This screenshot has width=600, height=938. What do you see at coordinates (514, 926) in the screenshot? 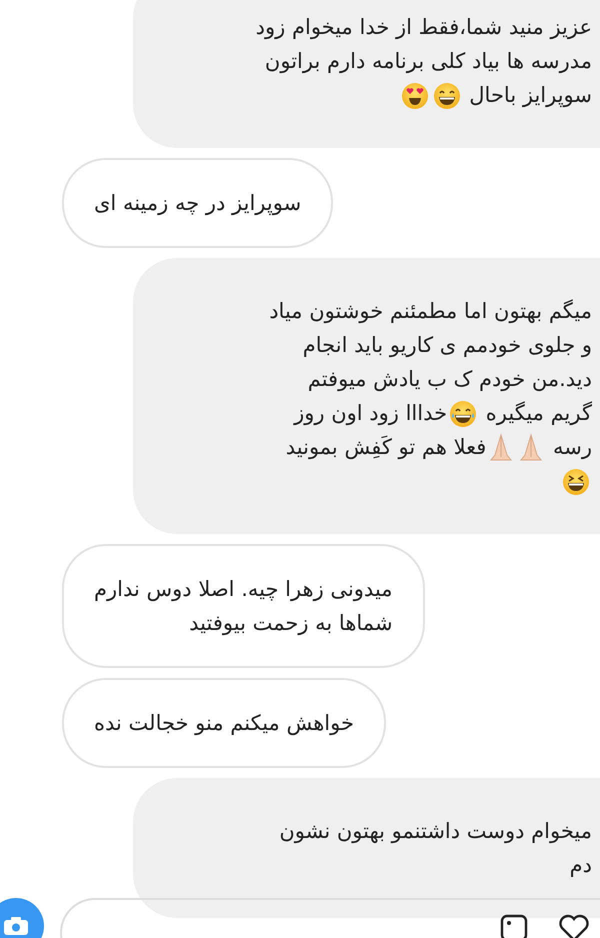
I see `image-icon` at bounding box center [514, 926].